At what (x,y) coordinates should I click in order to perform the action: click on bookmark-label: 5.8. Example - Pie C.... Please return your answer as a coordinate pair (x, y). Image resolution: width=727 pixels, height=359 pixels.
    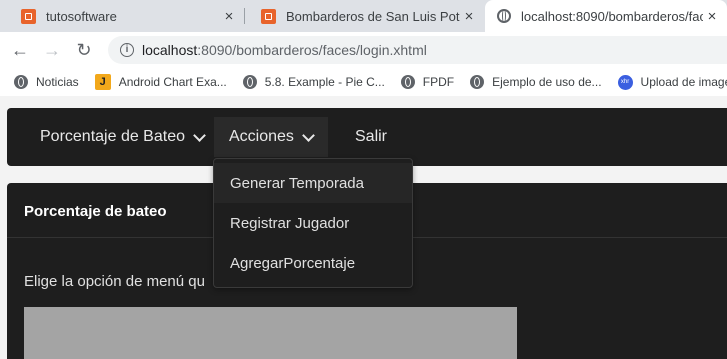
    Looking at the image, I should click on (324, 82).